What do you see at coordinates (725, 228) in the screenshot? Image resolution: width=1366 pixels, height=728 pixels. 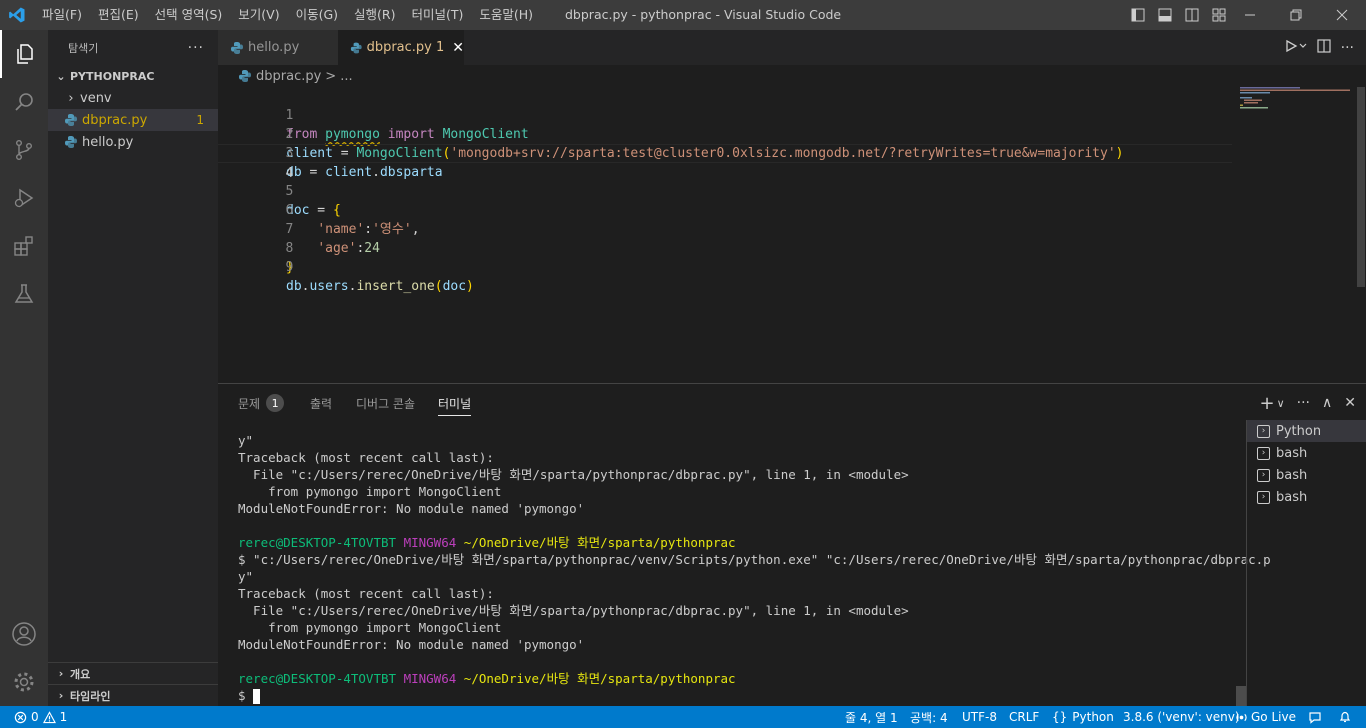 I see `code-line: 7 'age':24` at bounding box center [725, 228].